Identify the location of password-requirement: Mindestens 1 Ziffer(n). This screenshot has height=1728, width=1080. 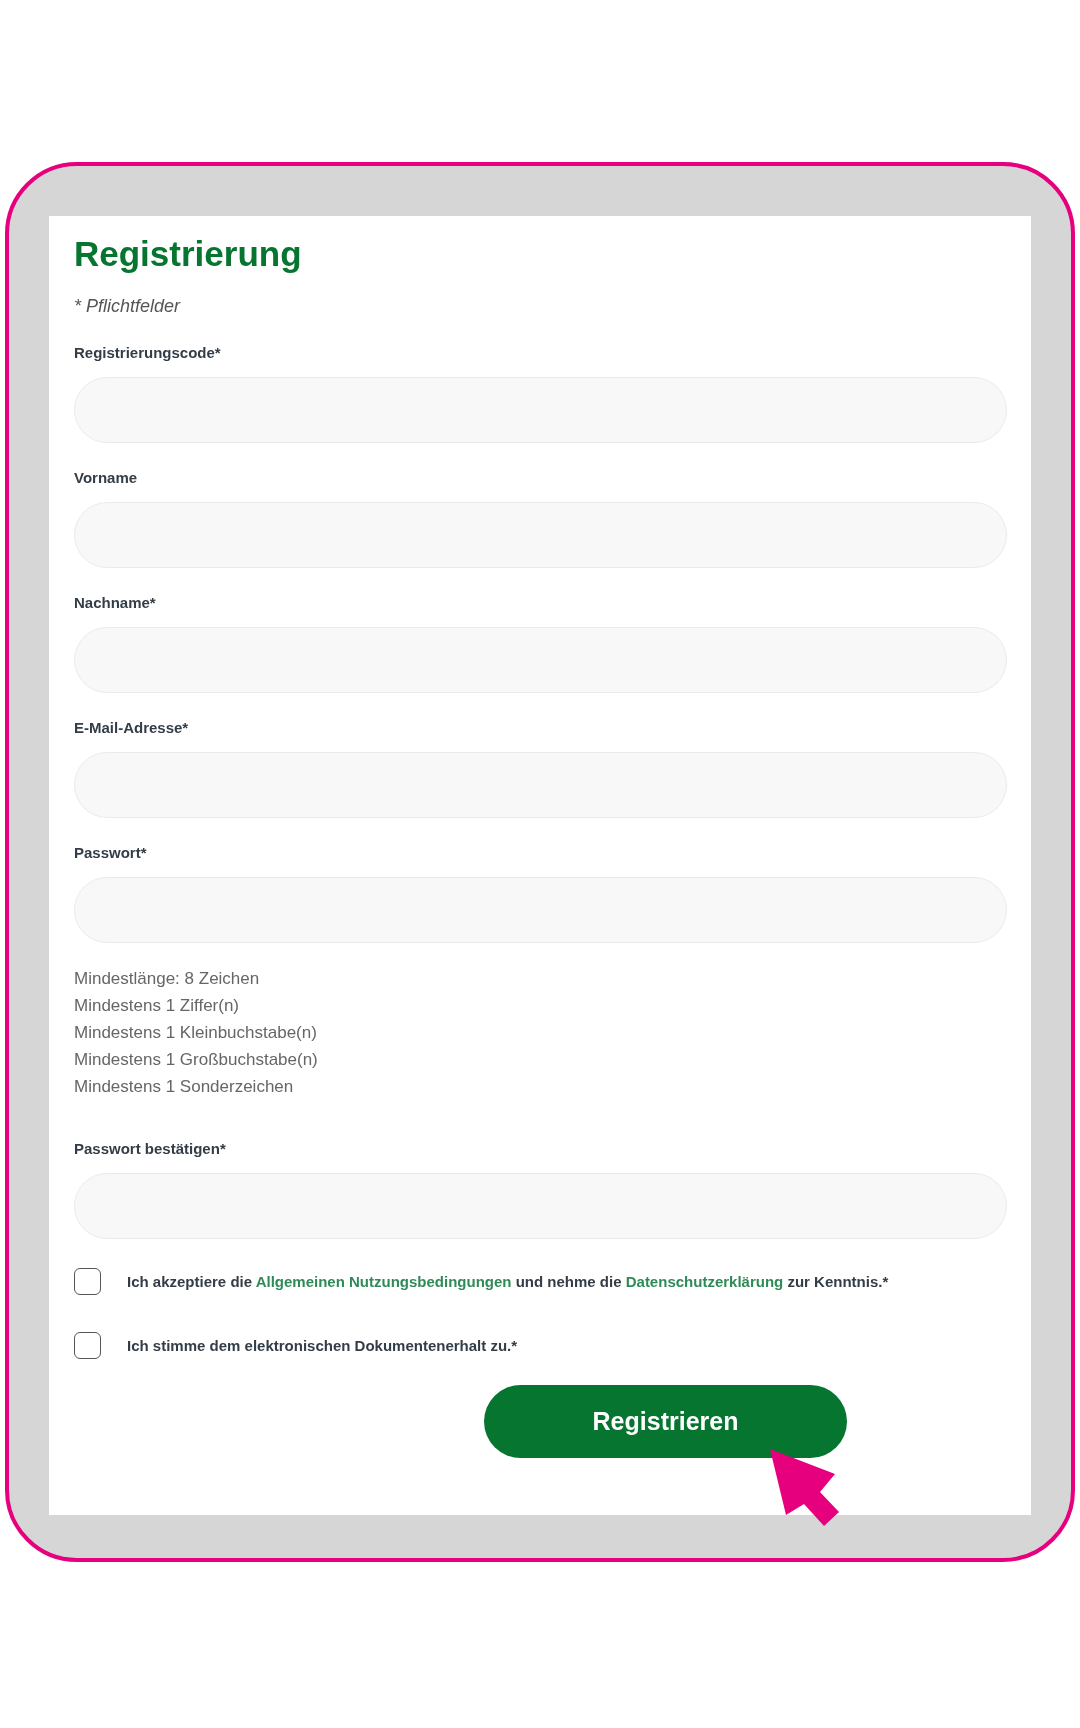
(157, 1006).